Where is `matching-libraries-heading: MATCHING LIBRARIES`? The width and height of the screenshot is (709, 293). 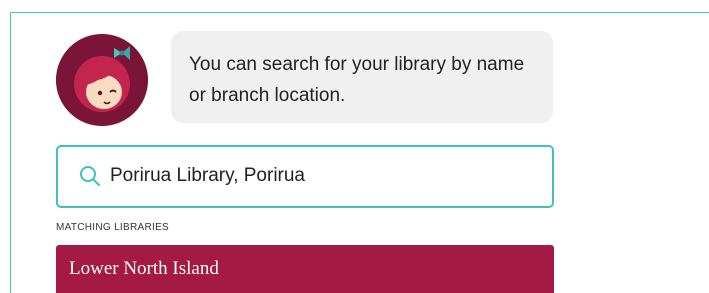
matching-libraries-heading: MATCHING LIBRARIES is located at coordinates (113, 227).